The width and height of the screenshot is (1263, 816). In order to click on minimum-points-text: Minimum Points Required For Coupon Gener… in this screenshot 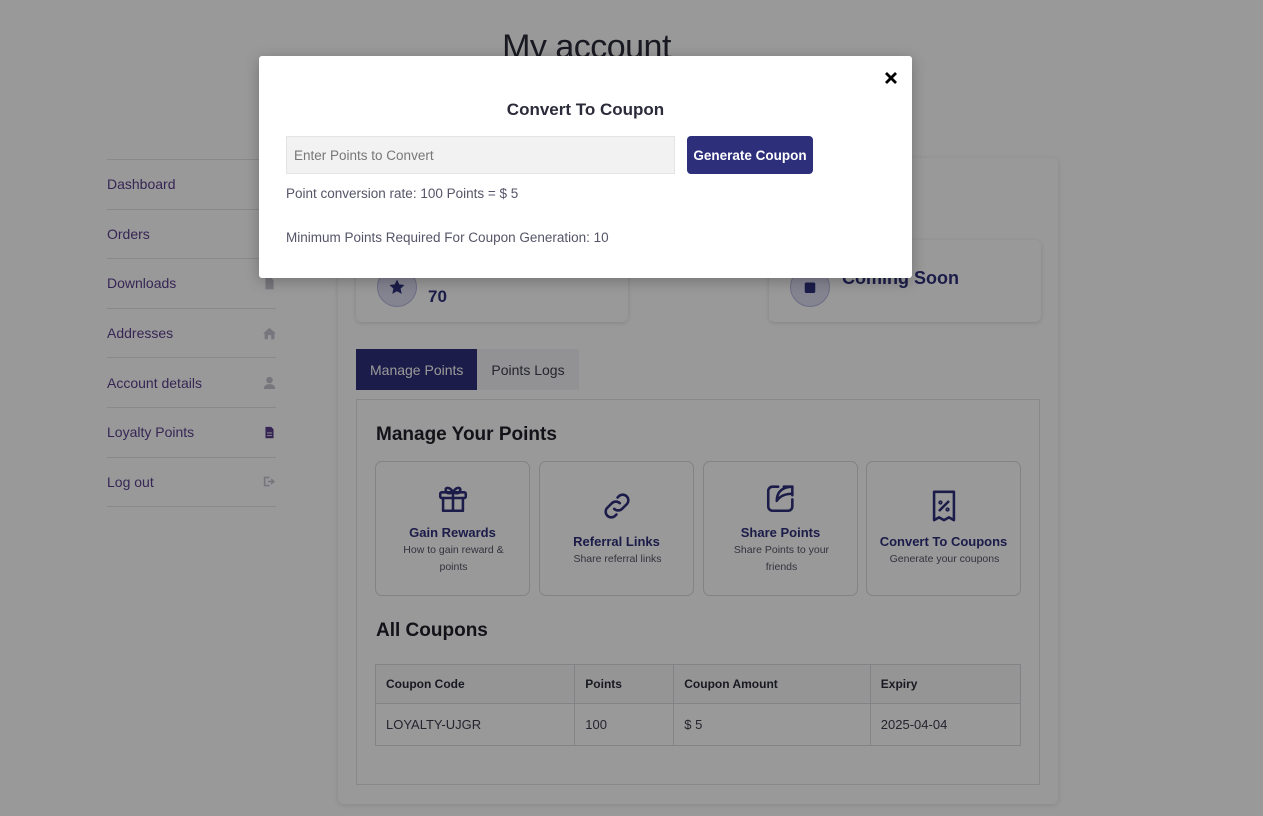, I will do `click(447, 237)`.